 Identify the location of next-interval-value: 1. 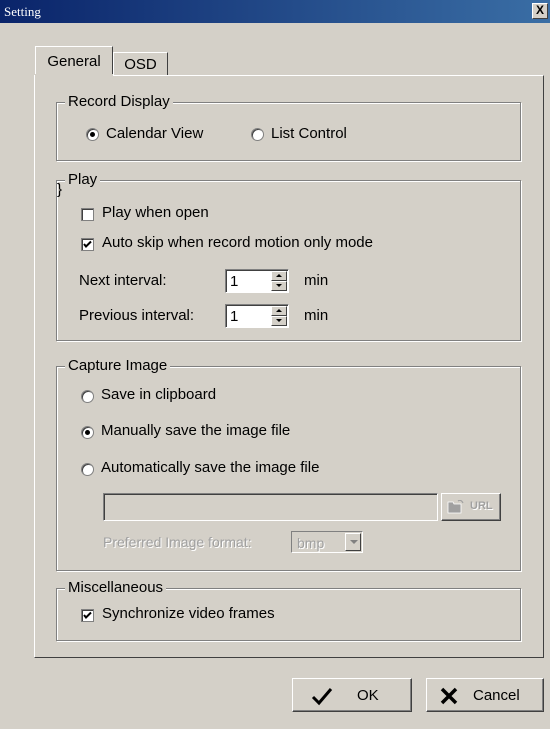
(234, 281).